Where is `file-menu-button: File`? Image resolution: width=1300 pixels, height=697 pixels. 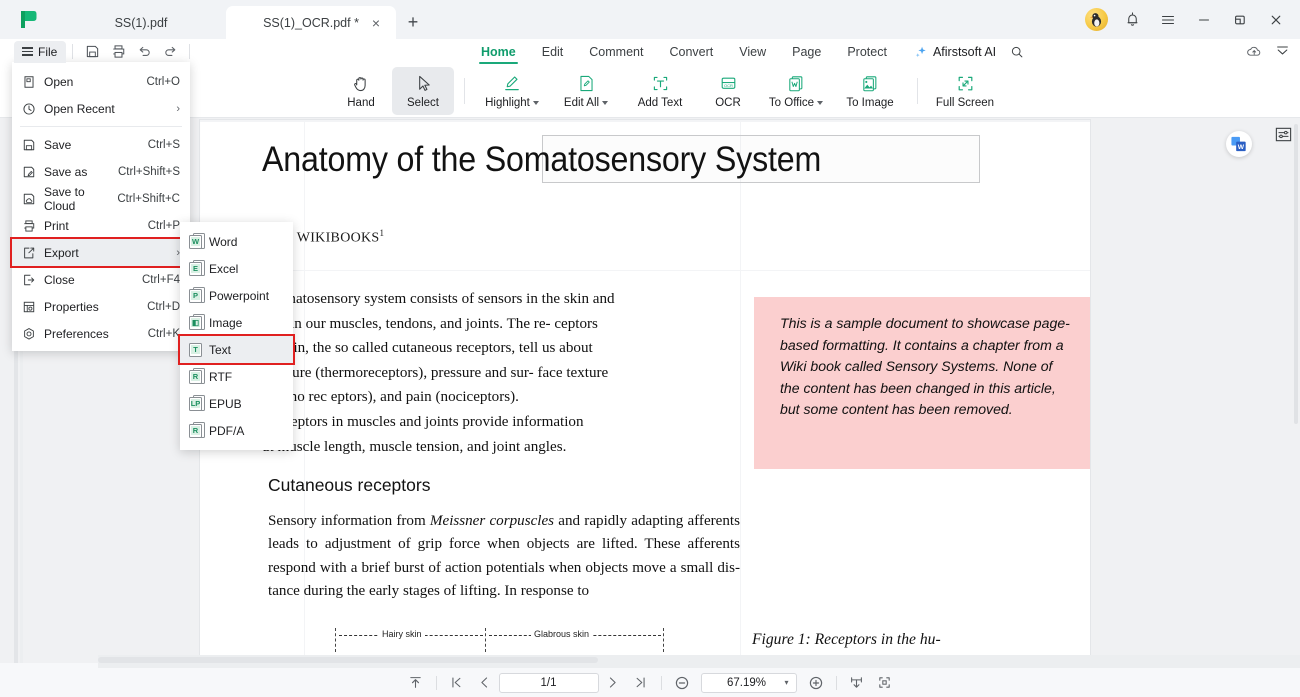
file-menu-button: File is located at coordinates (40, 51).